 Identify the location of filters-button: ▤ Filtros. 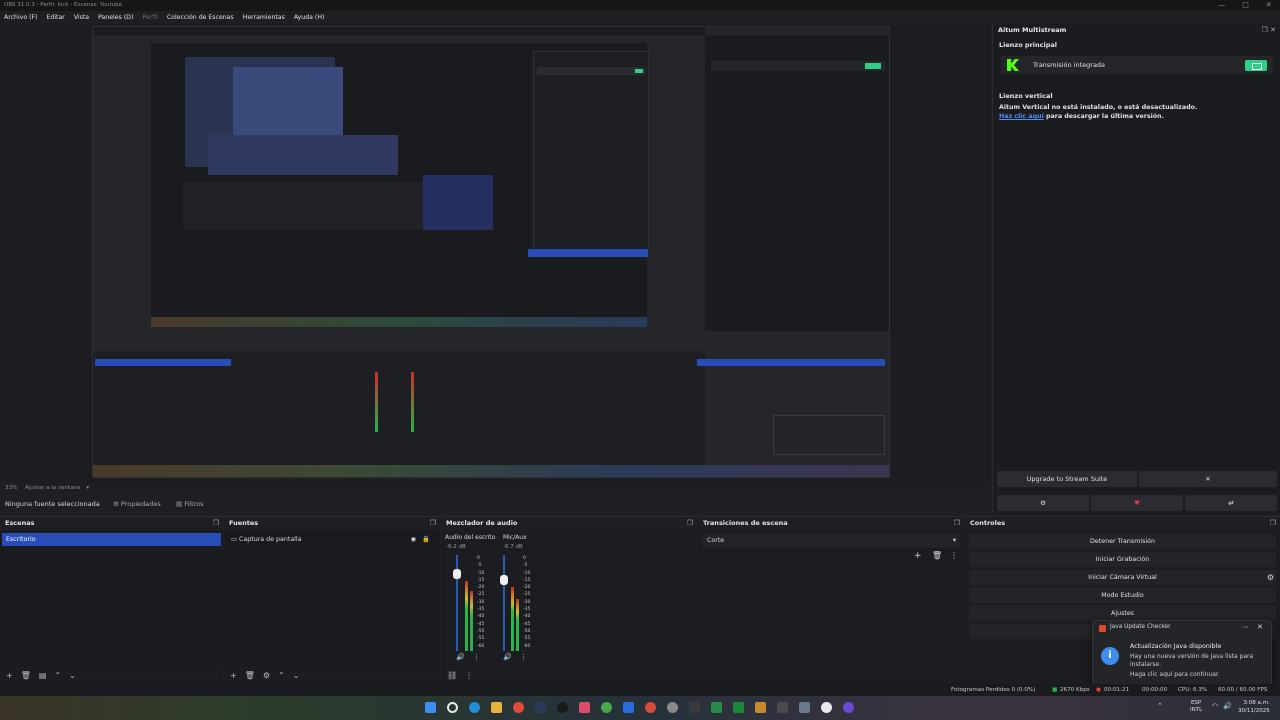
(190, 504).